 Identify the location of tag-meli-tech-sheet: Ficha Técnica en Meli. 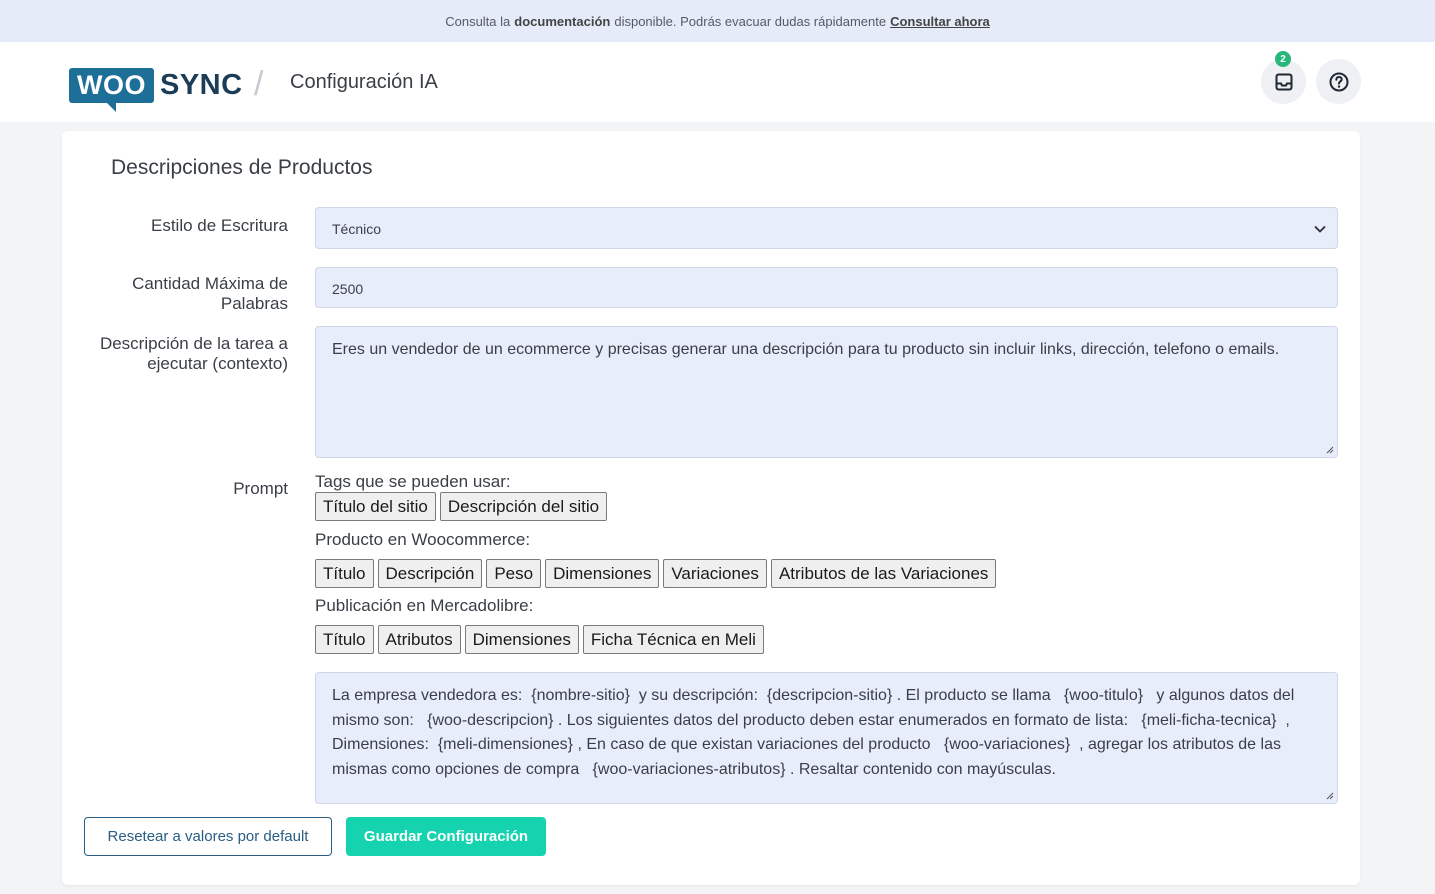
(673, 639).